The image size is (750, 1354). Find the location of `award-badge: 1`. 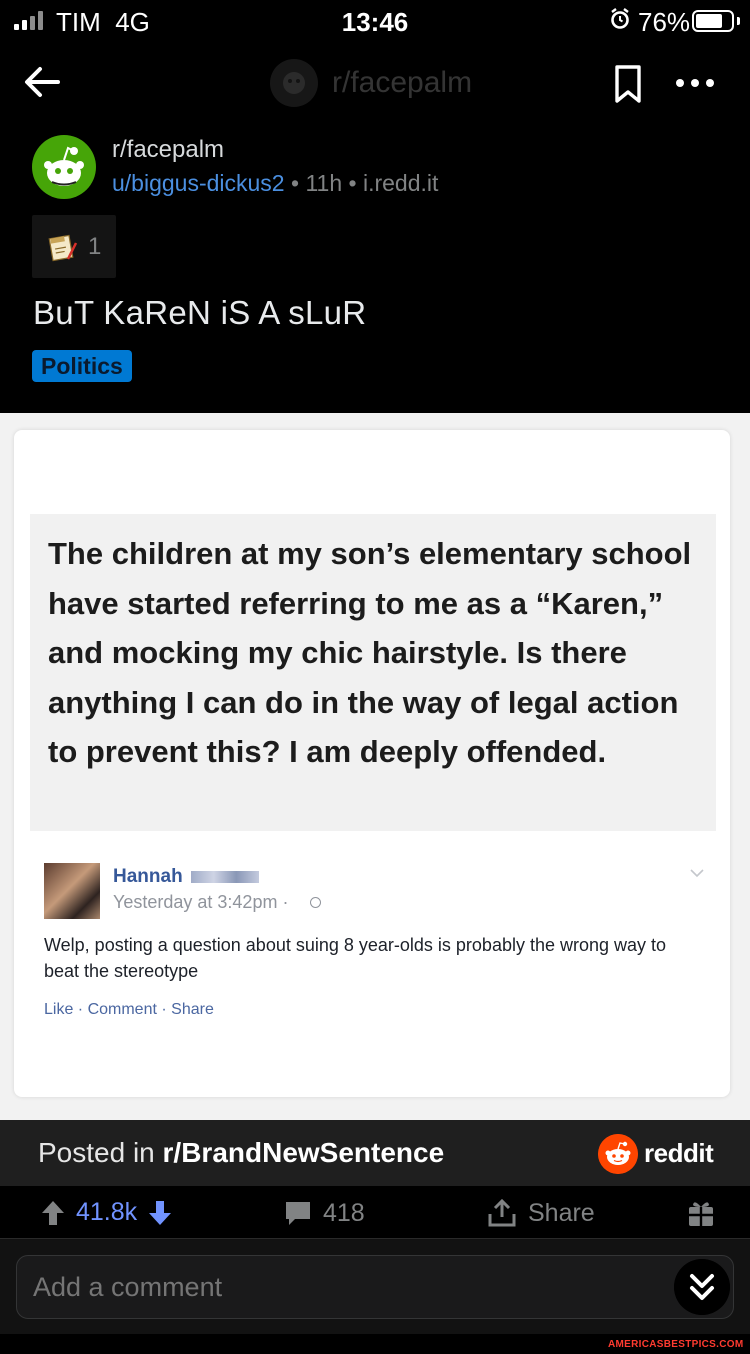

award-badge: 1 is located at coordinates (74, 246).